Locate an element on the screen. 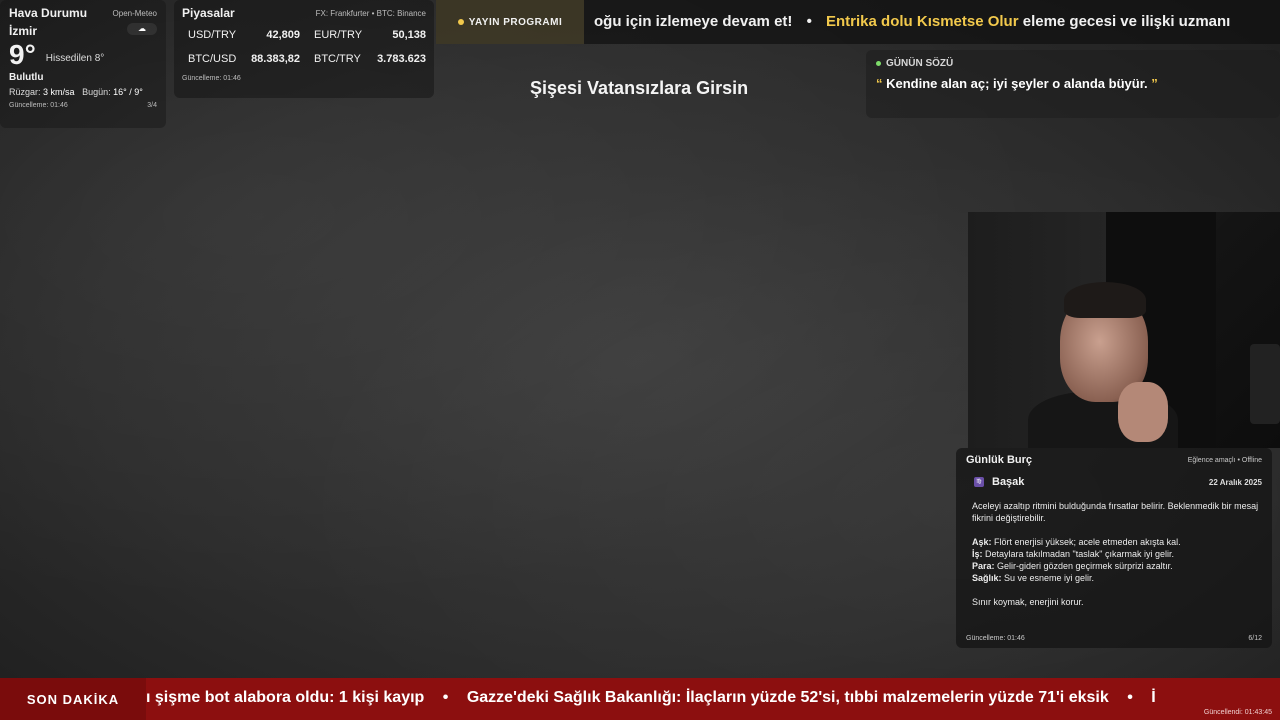  horoscope-sign-name: Başak is located at coordinates (1008, 482).